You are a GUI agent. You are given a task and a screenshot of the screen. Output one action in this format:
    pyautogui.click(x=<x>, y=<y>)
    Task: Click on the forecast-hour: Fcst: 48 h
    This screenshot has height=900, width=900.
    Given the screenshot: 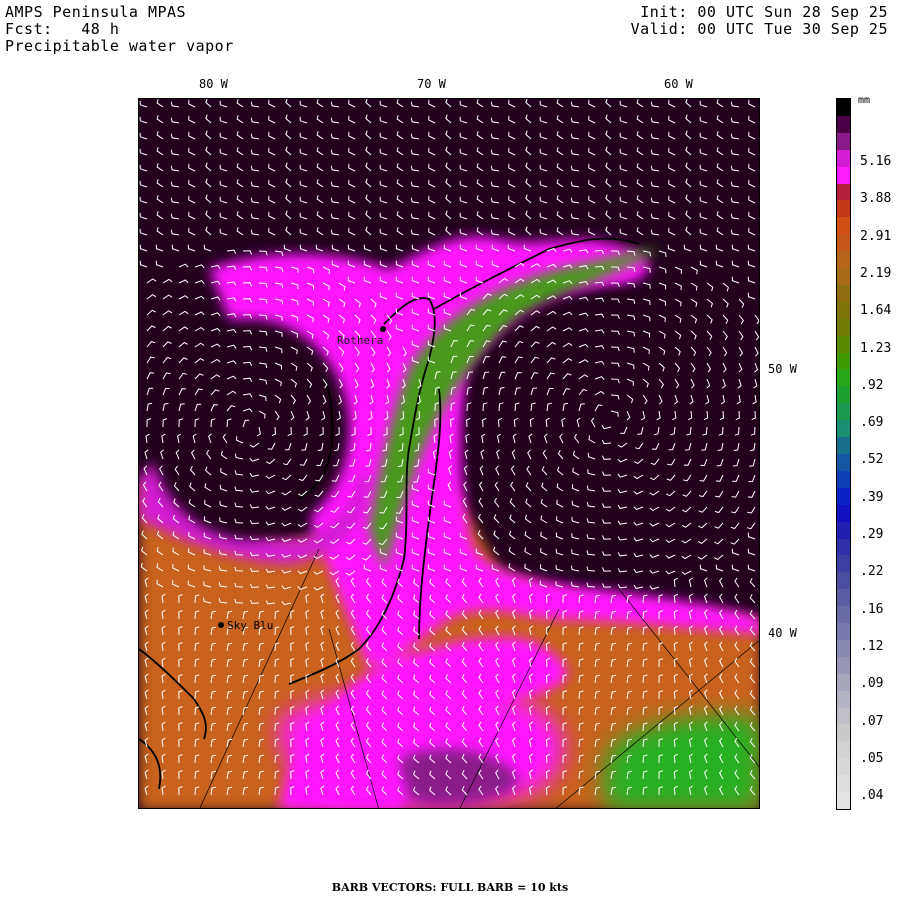 What is the action you would take?
    pyautogui.click(x=62, y=29)
    